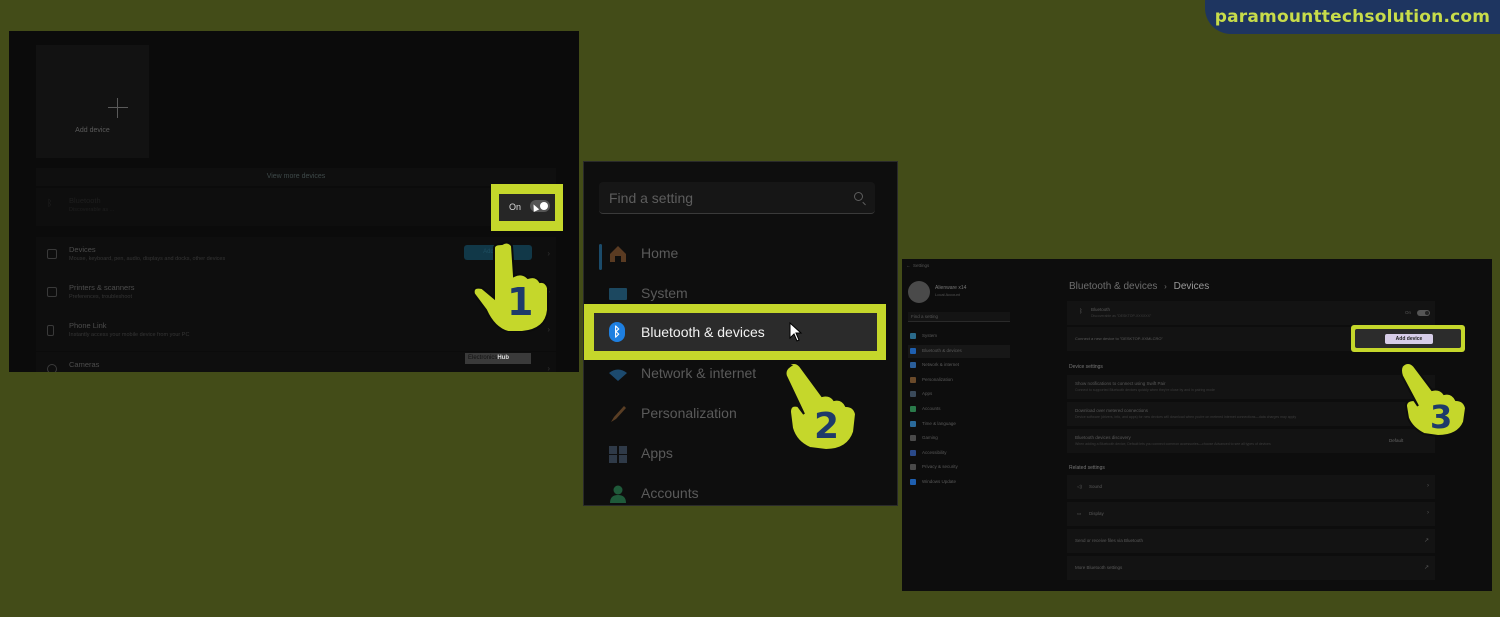 The height and width of the screenshot is (617, 1500). What do you see at coordinates (296, 177) in the screenshot?
I see `view-more-devices-link: View more devices` at bounding box center [296, 177].